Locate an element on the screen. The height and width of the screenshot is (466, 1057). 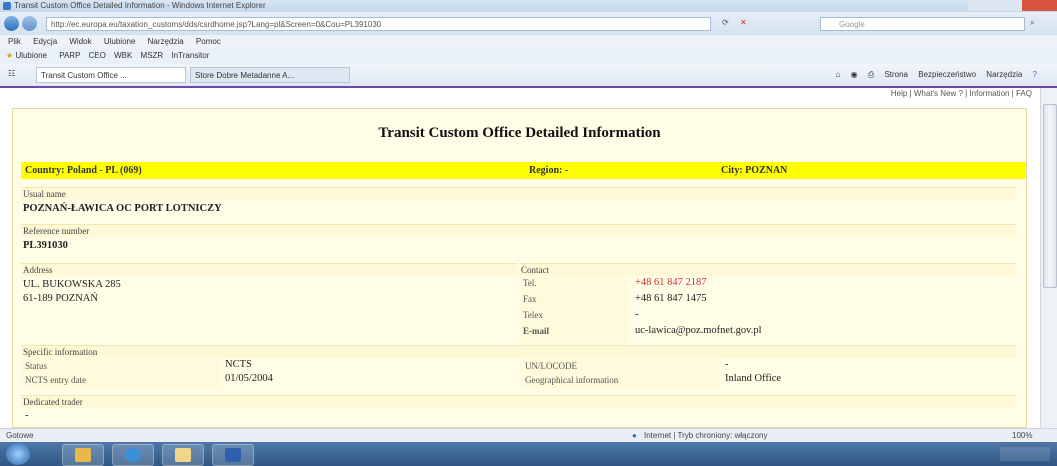
maximize-button is located at coordinates (1009, 5).